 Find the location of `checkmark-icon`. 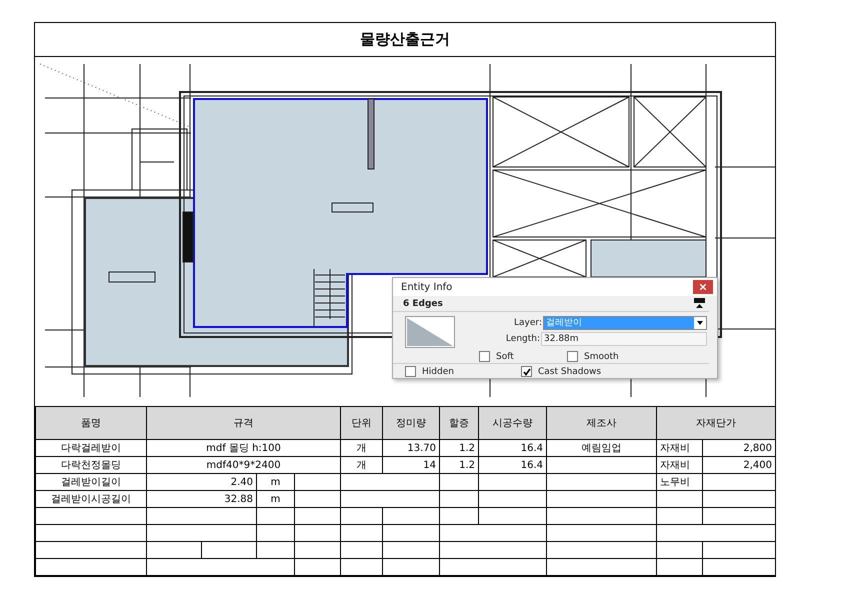

checkmark-icon is located at coordinates (526, 372).